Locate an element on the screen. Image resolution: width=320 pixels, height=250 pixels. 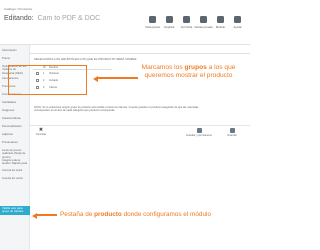
tool-label: Módulo is located at coordinates (220, 27).